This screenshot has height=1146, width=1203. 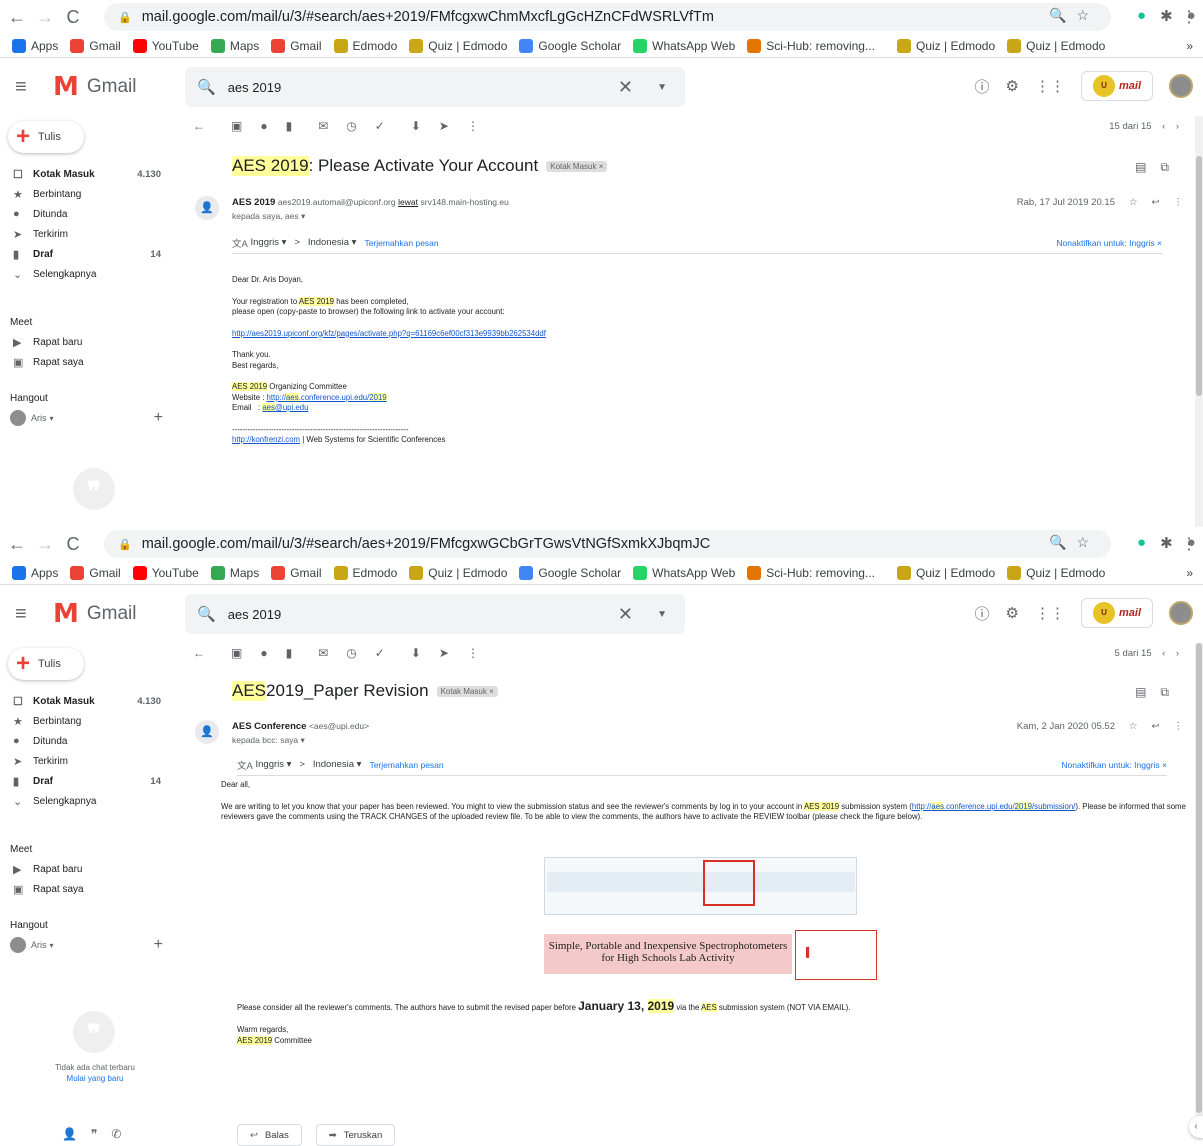 What do you see at coordinates (1141, 543) in the screenshot?
I see `grammarly-icon: ●` at bounding box center [1141, 543].